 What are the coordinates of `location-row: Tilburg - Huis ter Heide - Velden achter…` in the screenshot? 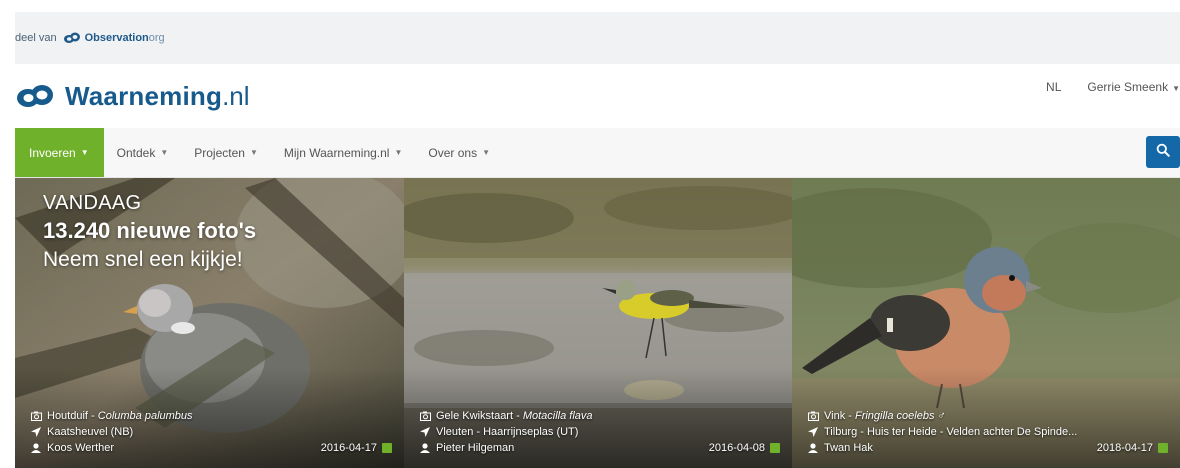 It's located at (987, 432).